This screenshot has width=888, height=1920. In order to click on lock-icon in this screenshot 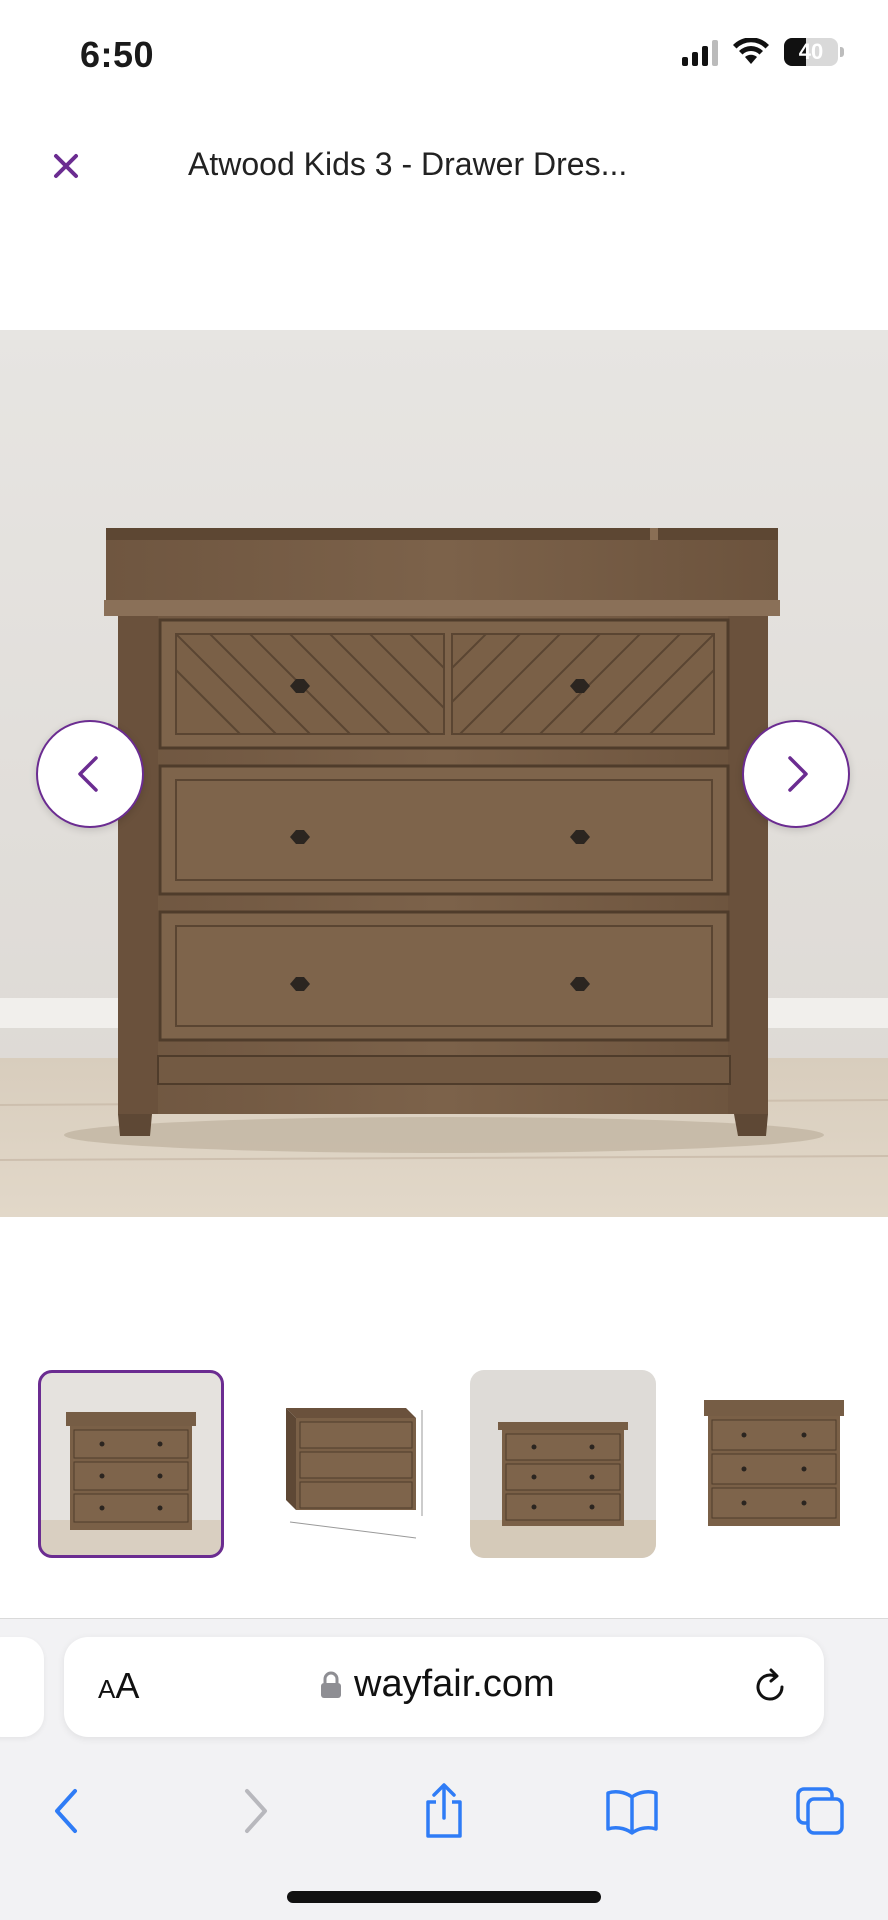, I will do `click(331, 1684)`.